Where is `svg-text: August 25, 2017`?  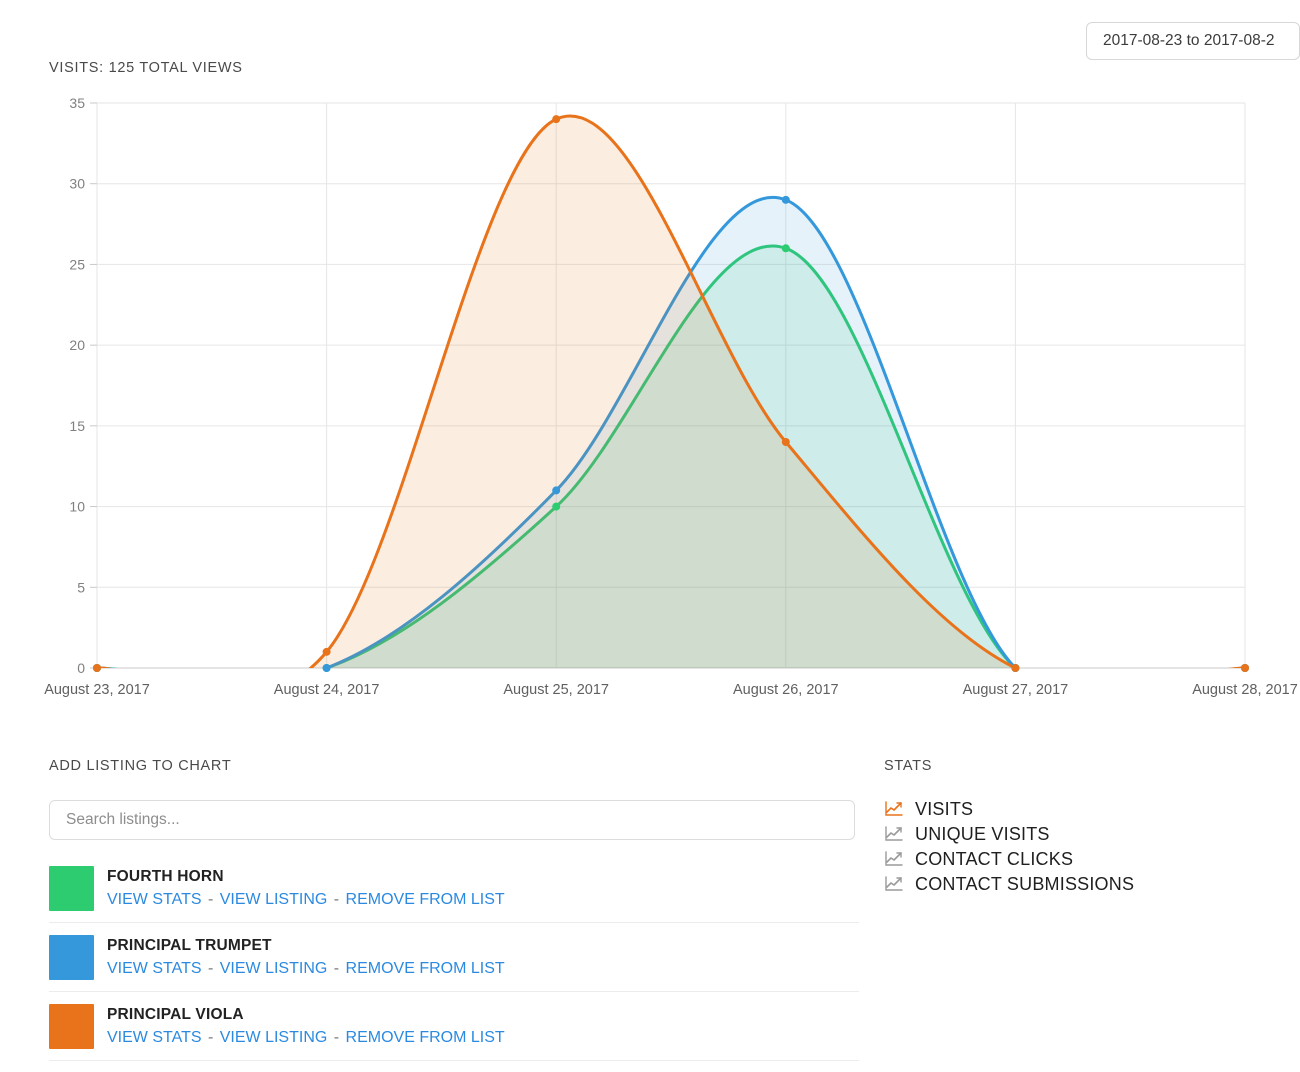 svg-text: August 25, 2017 is located at coordinates (556, 690).